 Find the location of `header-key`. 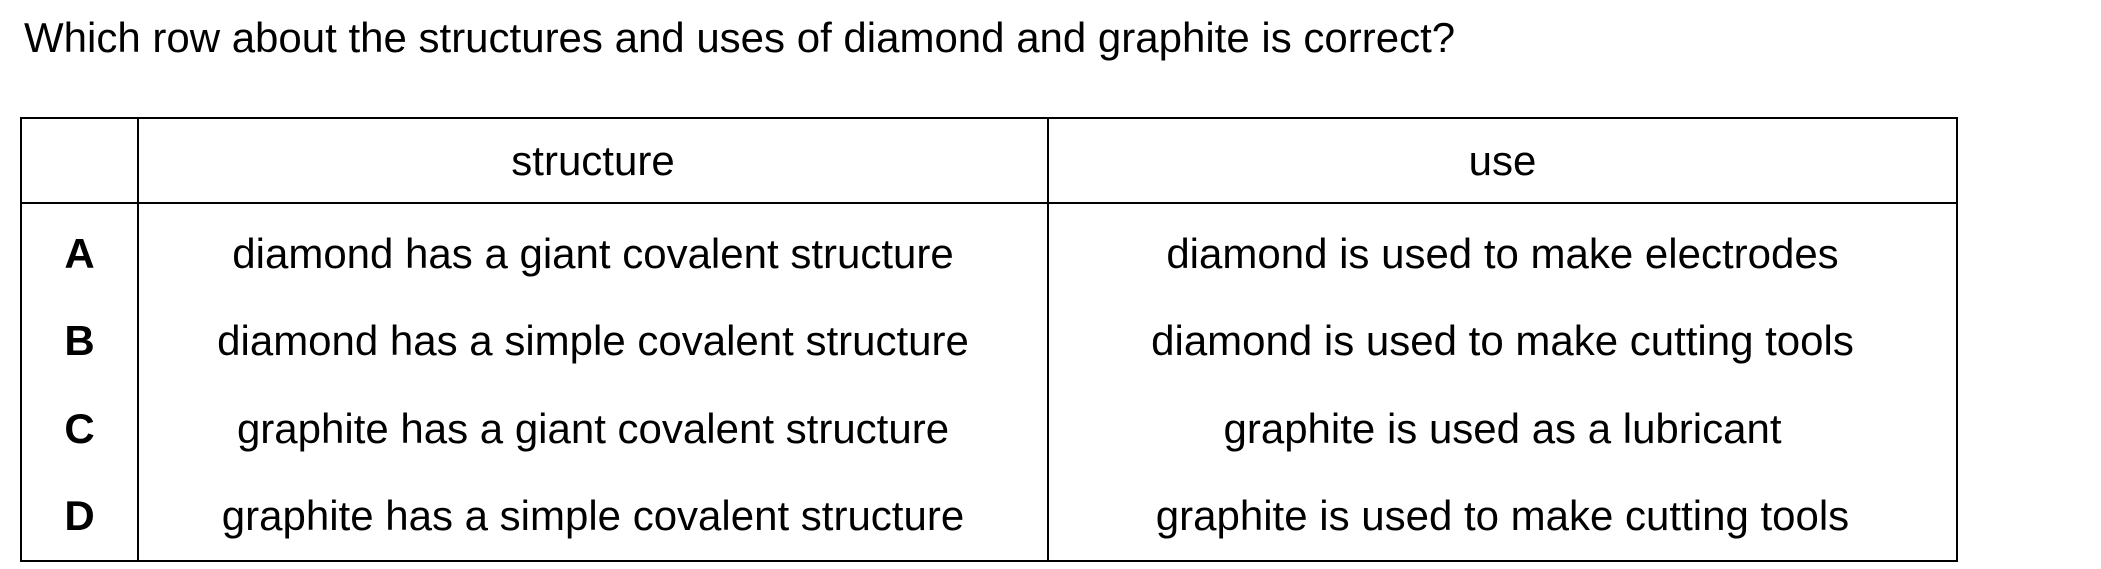

header-key is located at coordinates (79, 161).